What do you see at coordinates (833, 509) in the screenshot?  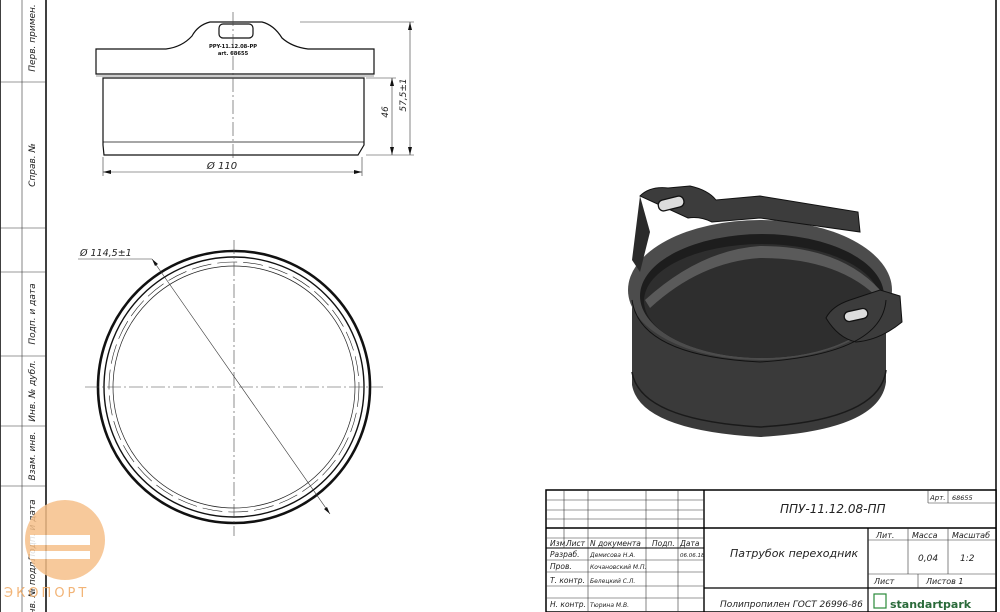 I see `designation: ППУ-11.12.08-ПП` at bounding box center [833, 509].